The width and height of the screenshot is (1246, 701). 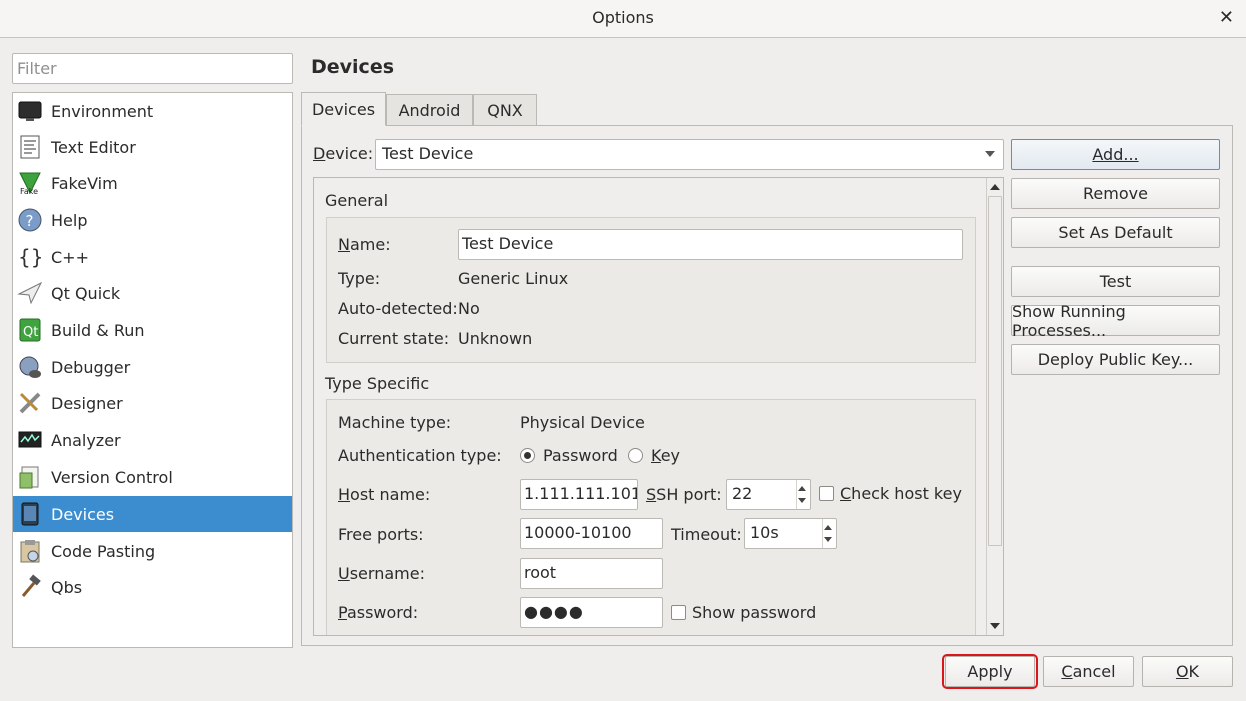 I want to click on help-icon: ?, so click(x=30, y=220).